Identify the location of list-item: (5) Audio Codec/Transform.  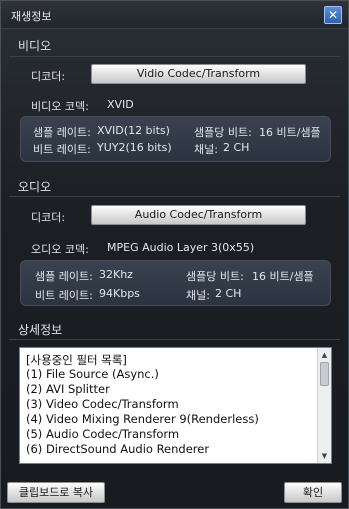
(103, 434).